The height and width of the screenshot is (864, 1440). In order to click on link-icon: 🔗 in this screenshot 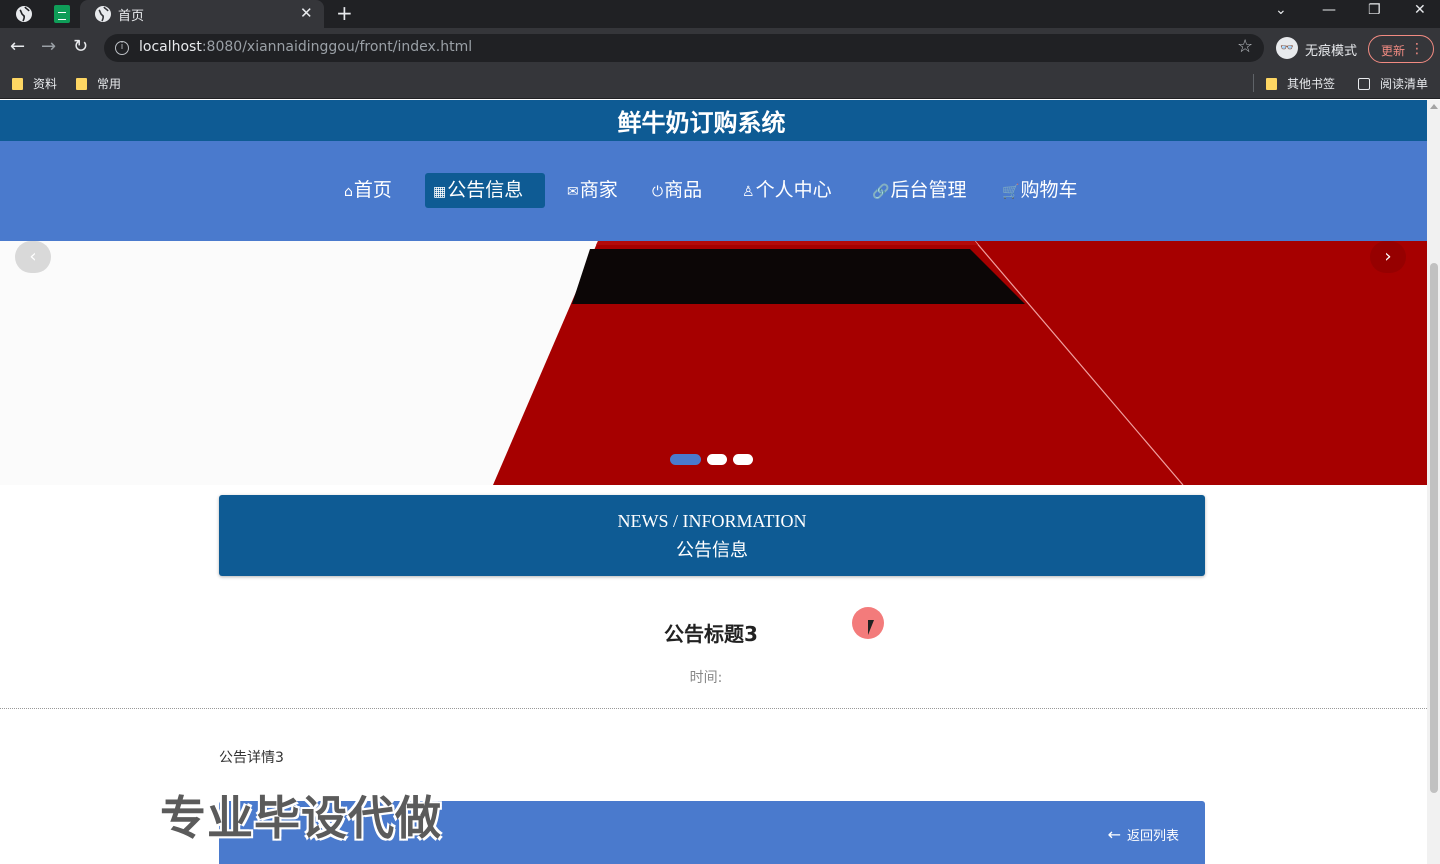, I will do `click(881, 192)`.